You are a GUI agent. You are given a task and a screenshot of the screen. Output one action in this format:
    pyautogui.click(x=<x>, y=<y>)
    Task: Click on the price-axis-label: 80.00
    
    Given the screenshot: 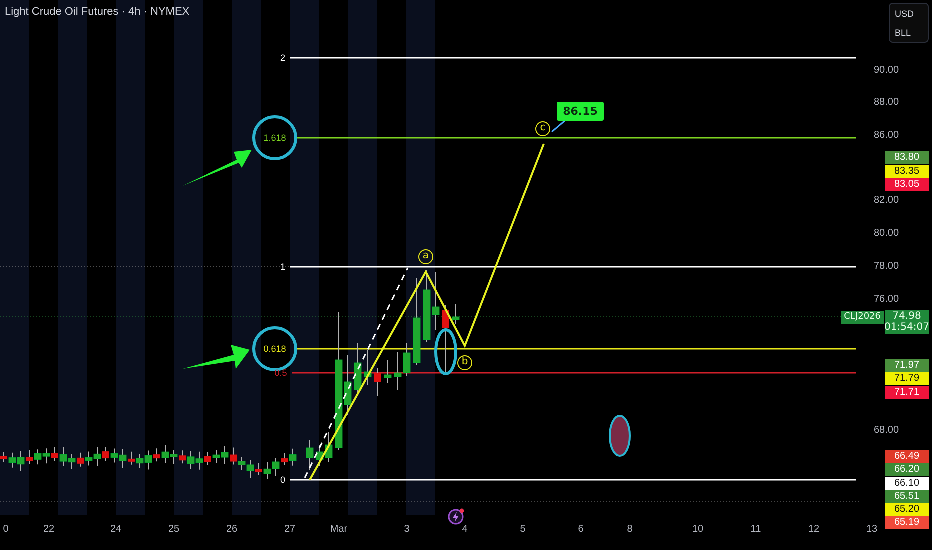 What is the action you would take?
    pyautogui.click(x=887, y=234)
    